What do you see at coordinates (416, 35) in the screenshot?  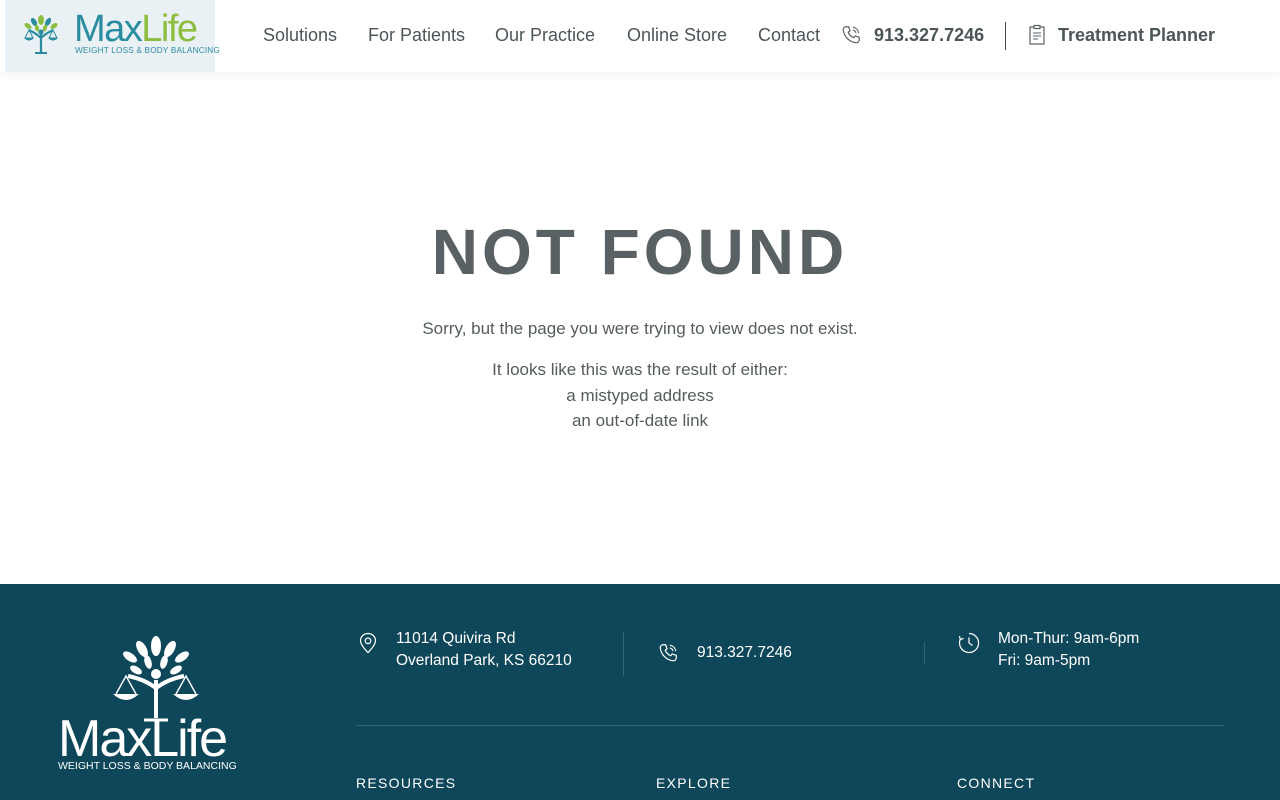 I see `nav-for-patients: For Patients` at bounding box center [416, 35].